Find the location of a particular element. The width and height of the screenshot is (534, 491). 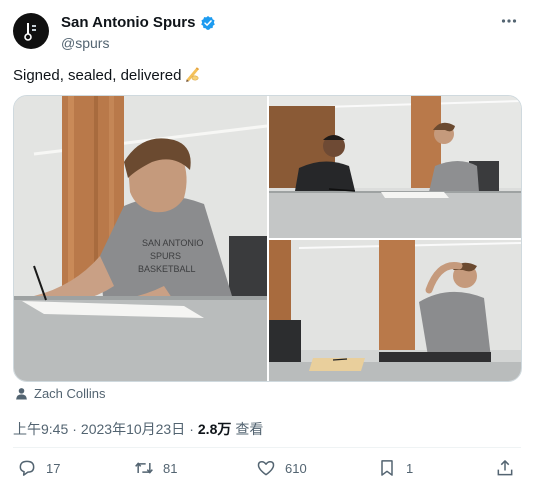

bookmark-count: 1 is located at coordinates (410, 468).